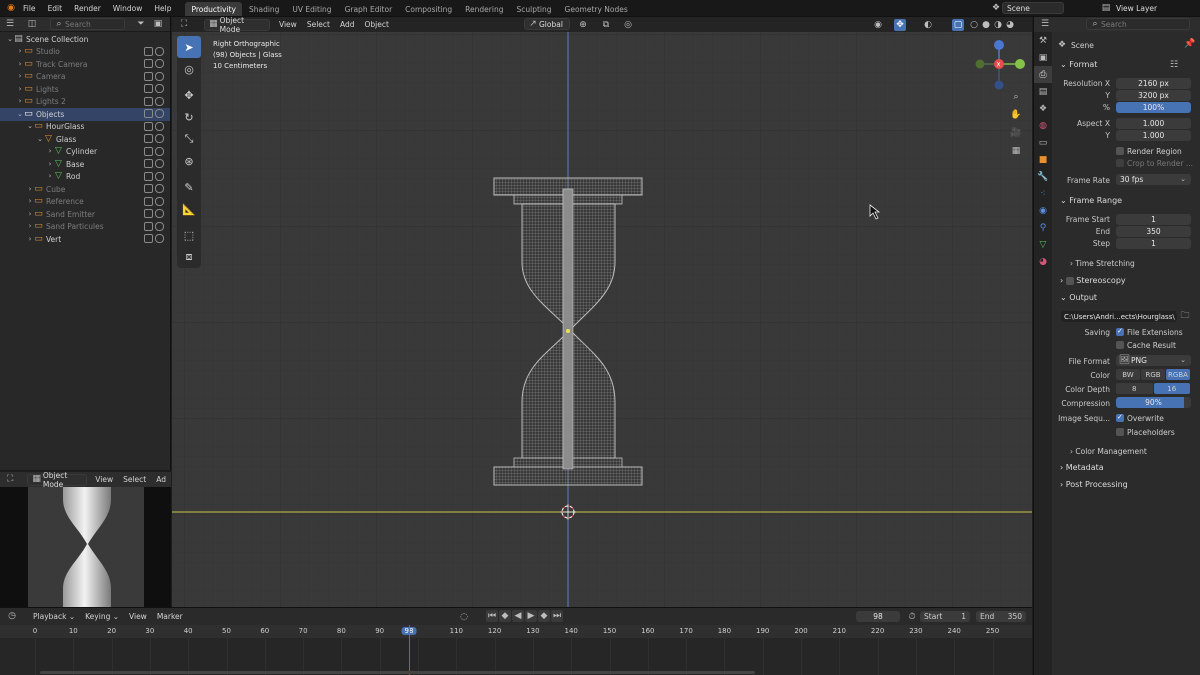  Describe the element at coordinates (1153, 83) in the screenshot. I see `resolution-x-field: 2160 px` at that location.